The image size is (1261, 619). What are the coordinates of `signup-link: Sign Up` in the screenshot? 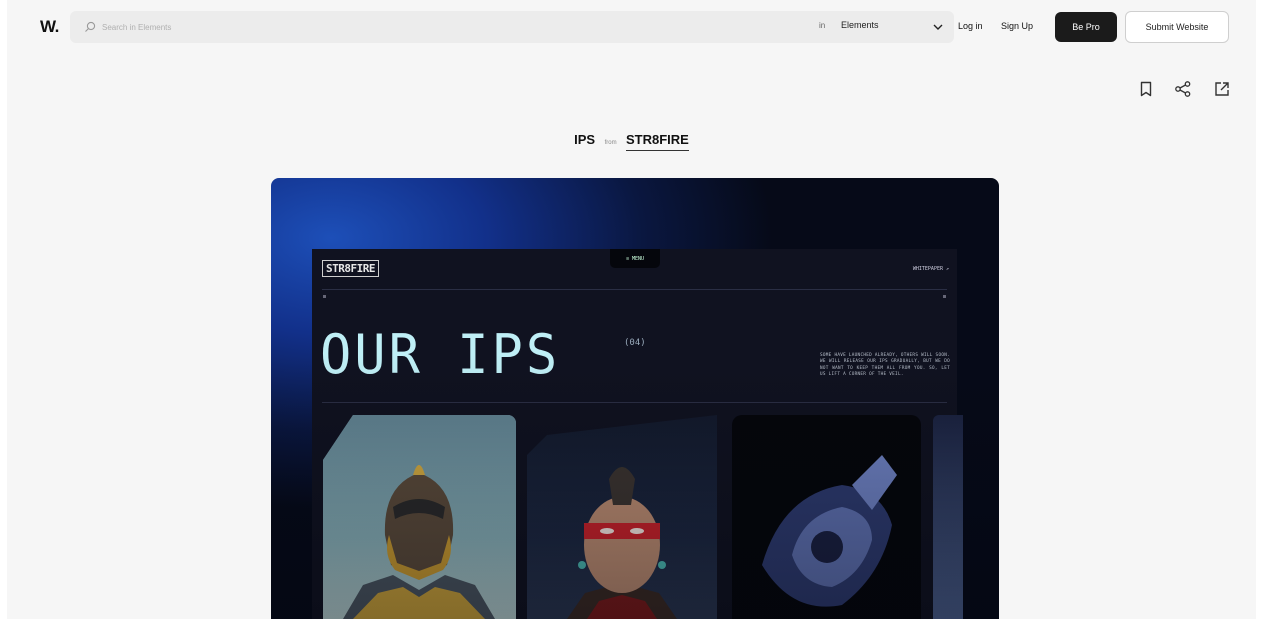 It's located at (1017, 26).